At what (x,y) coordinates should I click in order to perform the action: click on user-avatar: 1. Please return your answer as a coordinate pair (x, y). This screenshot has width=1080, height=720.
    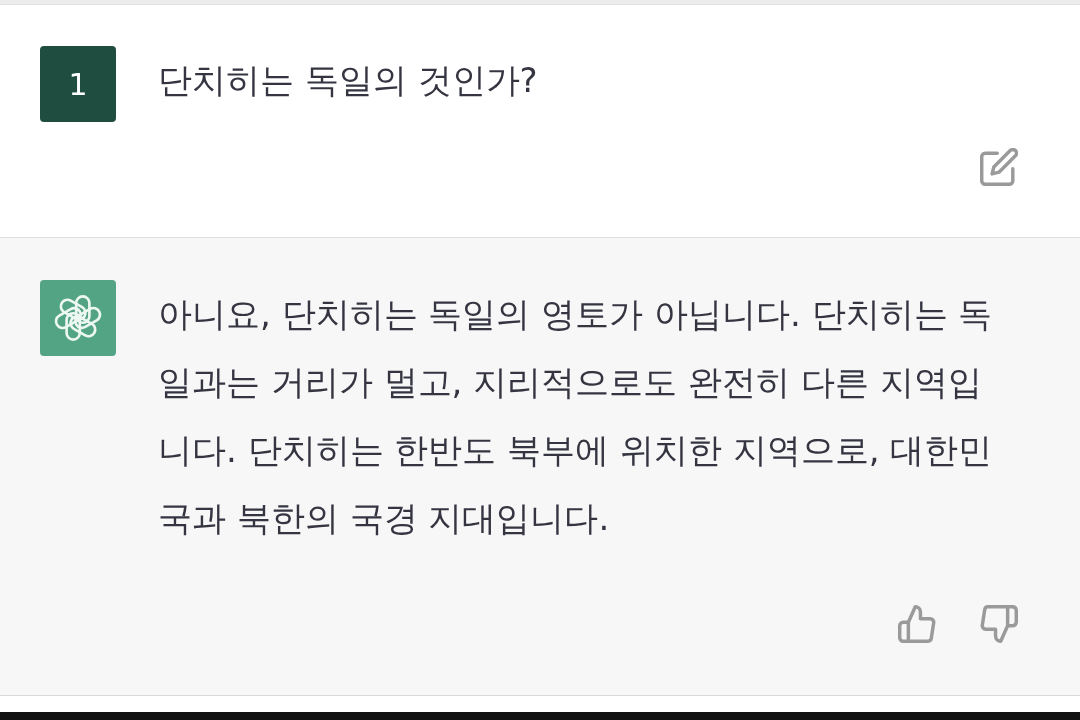
    Looking at the image, I should click on (78, 84).